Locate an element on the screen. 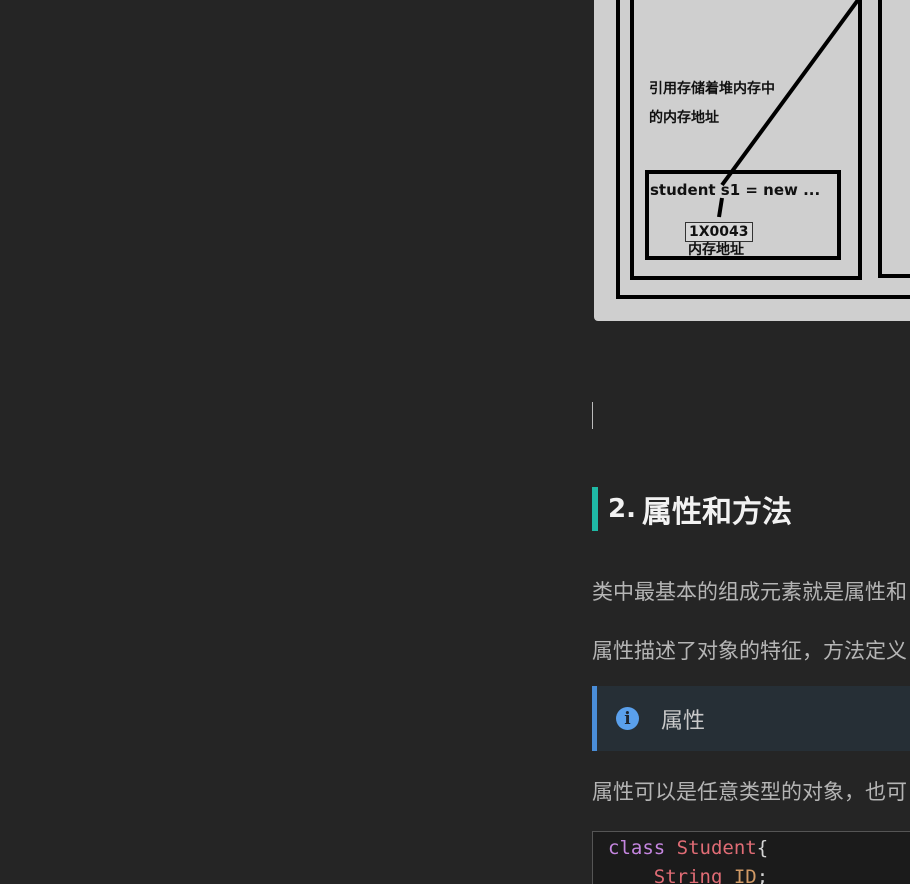 This screenshot has height=884, width=910. code-keyword-class: class is located at coordinates (637, 848).